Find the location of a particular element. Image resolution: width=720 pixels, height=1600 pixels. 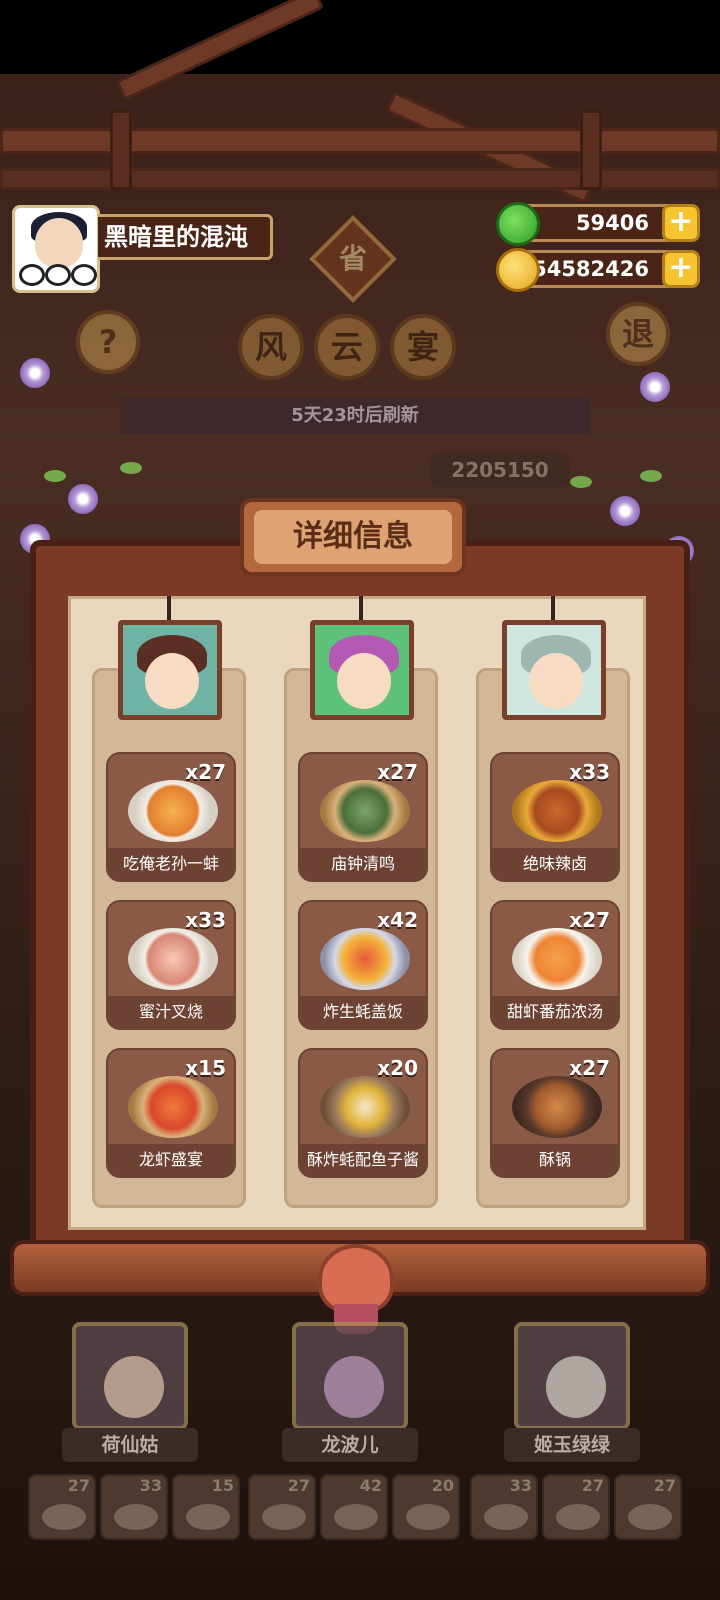

roster-dish-slot: 42 is located at coordinates (354, 1507).